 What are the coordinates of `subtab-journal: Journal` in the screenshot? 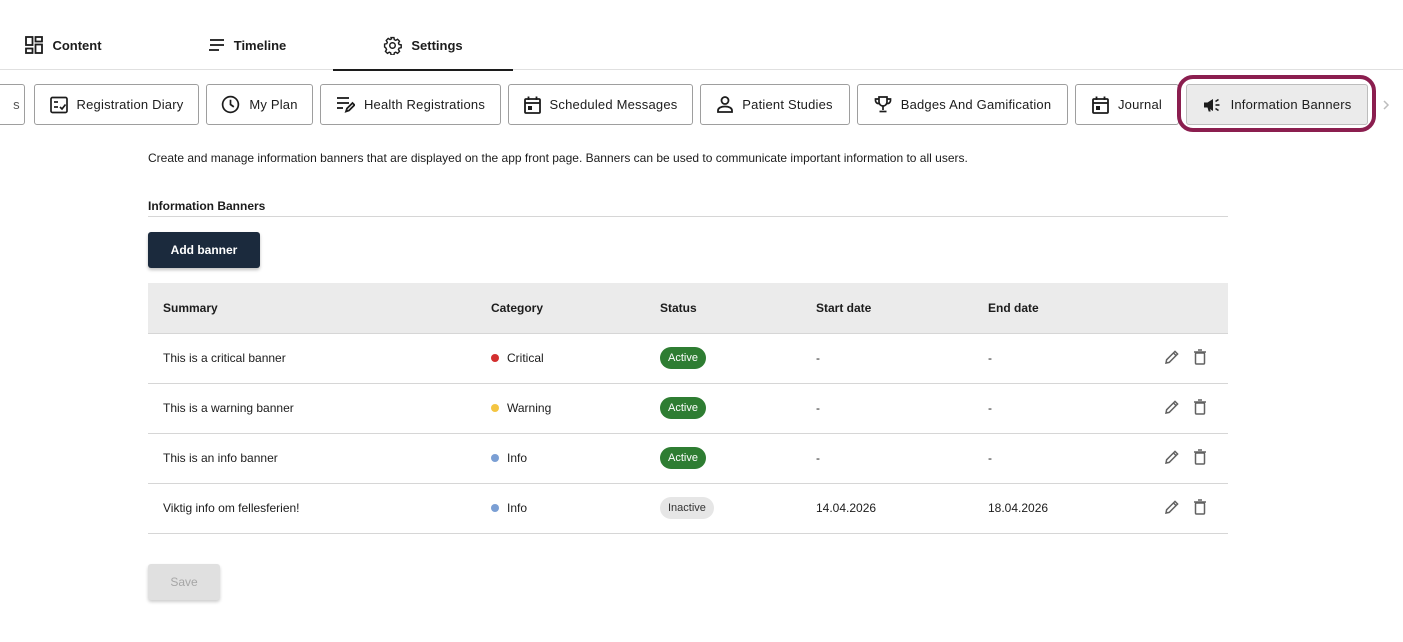 It's located at (1127, 104).